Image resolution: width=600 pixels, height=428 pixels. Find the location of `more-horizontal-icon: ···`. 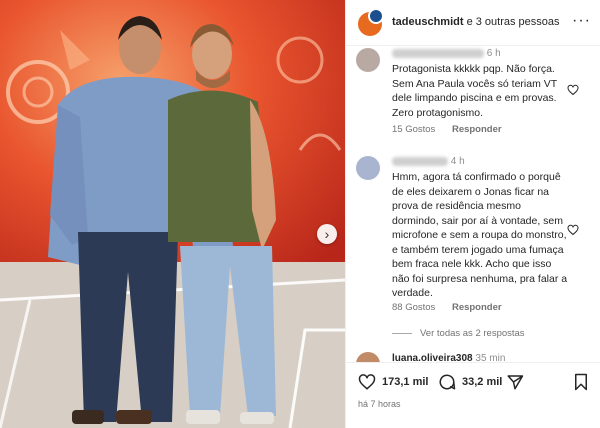

more-horizontal-icon: ··· is located at coordinates (581, 21).